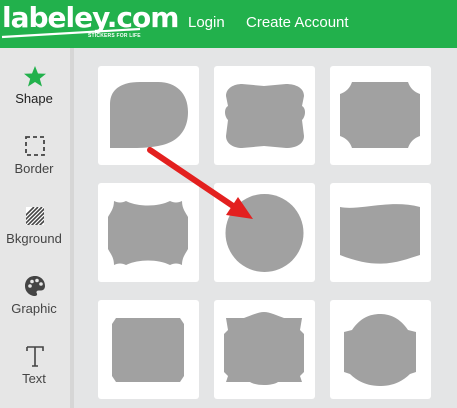 This screenshot has height=408, width=457. Describe the element at coordinates (89, 24) in the screenshot. I see `labeley-logo: labeley.com STICKERS FOR LIFE` at that location.